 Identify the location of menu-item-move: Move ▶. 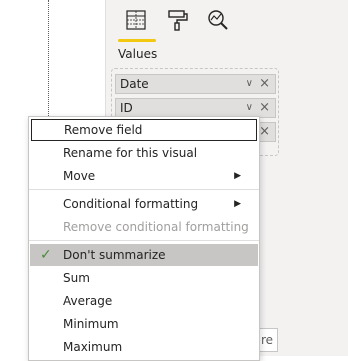
(144, 176).